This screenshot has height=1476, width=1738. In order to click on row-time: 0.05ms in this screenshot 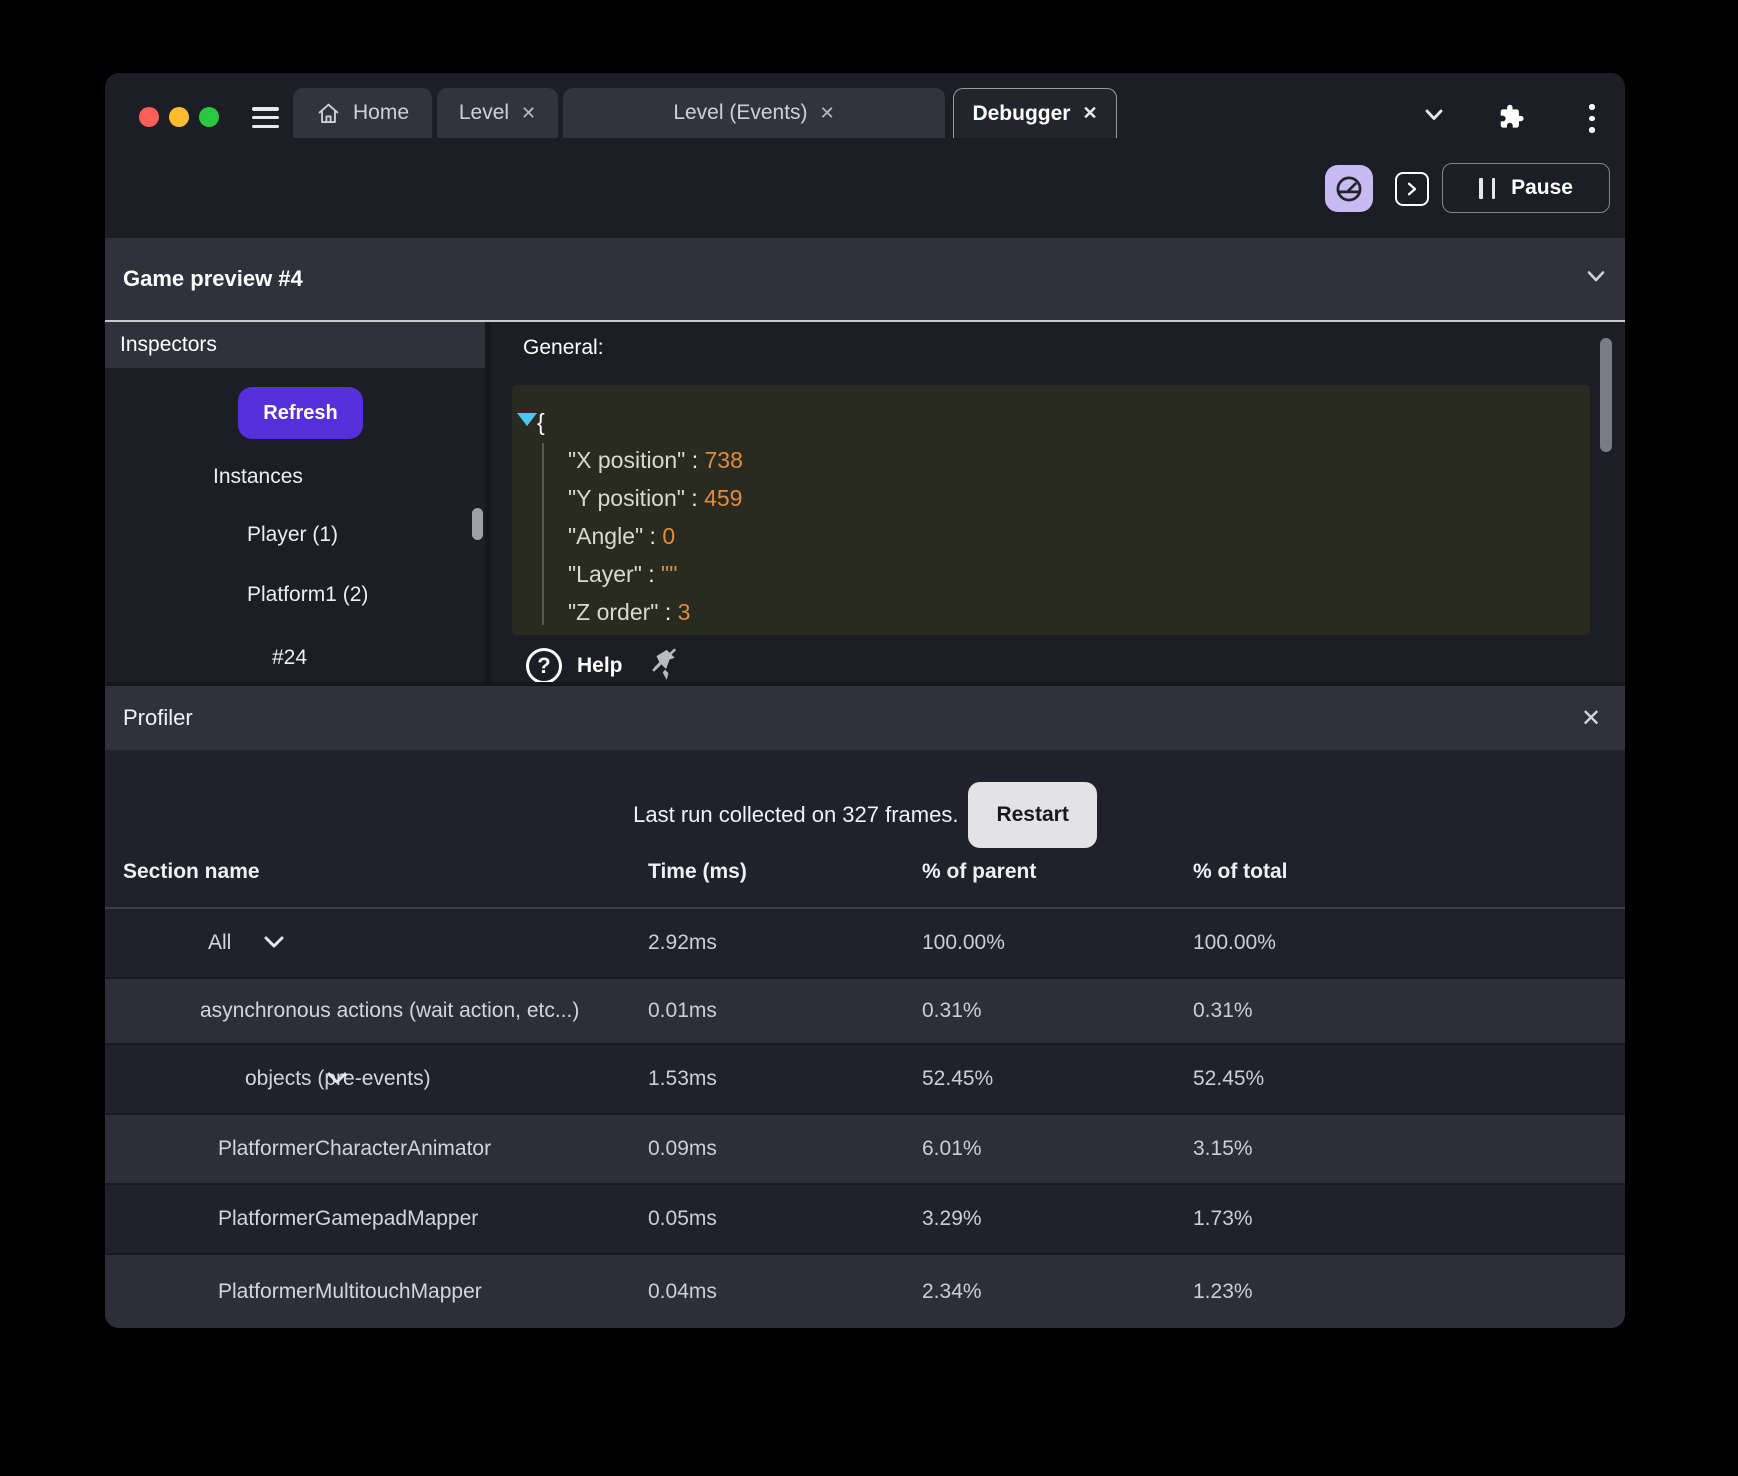, I will do `click(682, 1218)`.